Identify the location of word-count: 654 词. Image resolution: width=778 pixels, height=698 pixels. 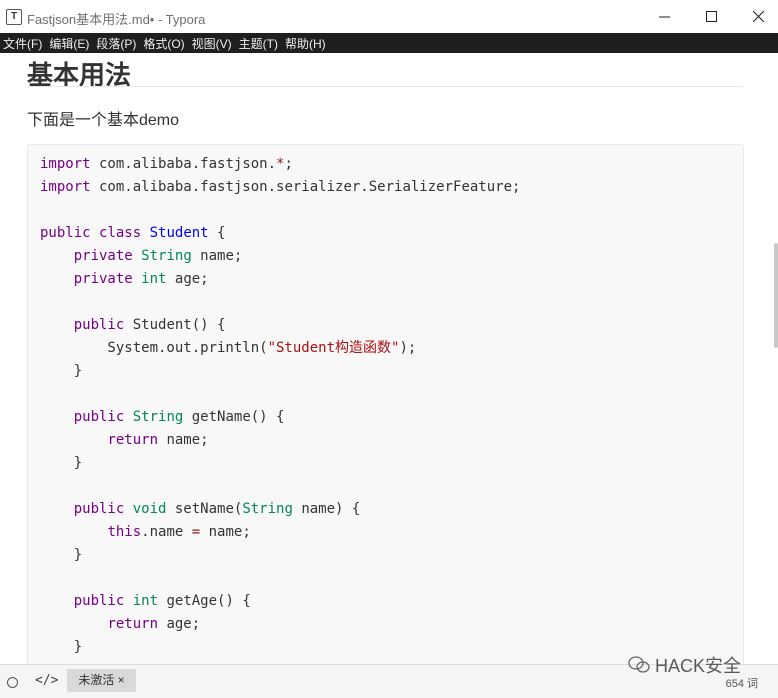
(741, 684).